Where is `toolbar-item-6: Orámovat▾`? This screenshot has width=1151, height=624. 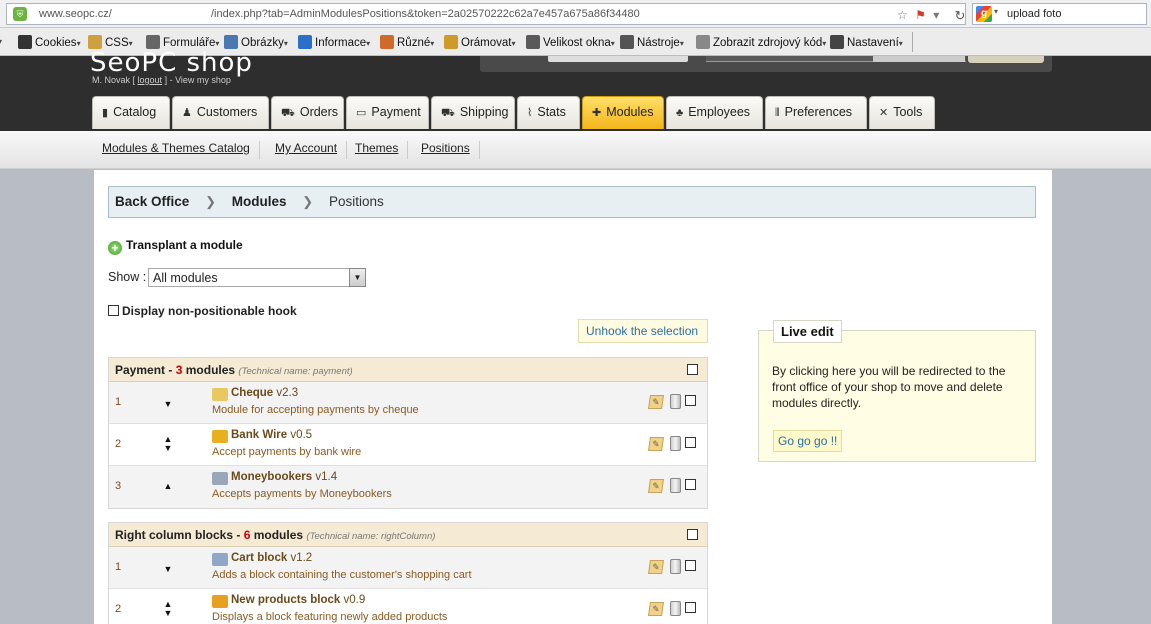
toolbar-item-6: Orámovat▾ is located at coordinates (480, 42).